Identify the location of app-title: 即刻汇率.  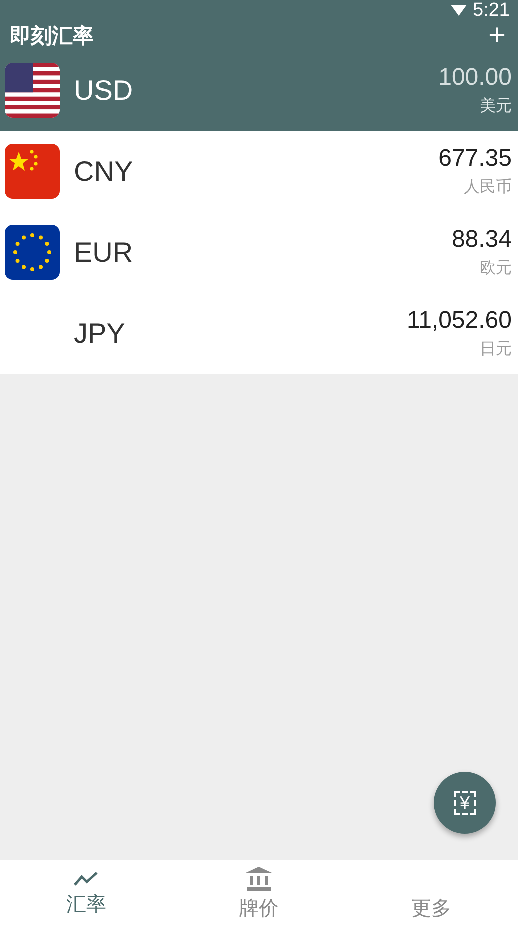
(52, 37).